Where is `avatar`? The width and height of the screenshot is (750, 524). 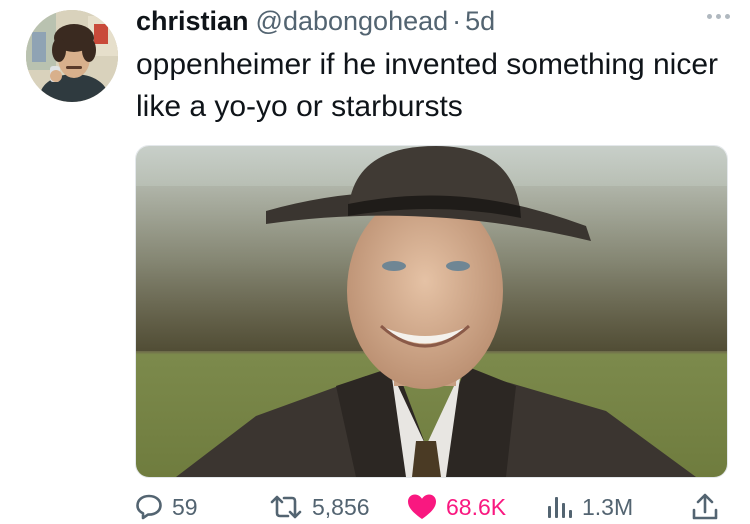 avatar is located at coordinates (72, 56).